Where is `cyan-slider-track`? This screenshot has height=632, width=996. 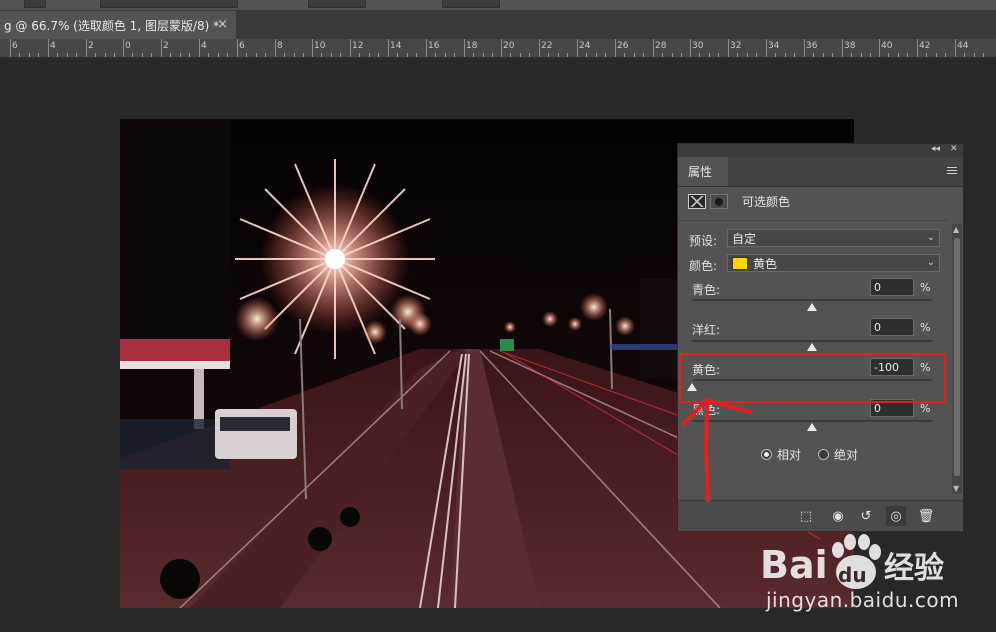 cyan-slider-track is located at coordinates (812, 300).